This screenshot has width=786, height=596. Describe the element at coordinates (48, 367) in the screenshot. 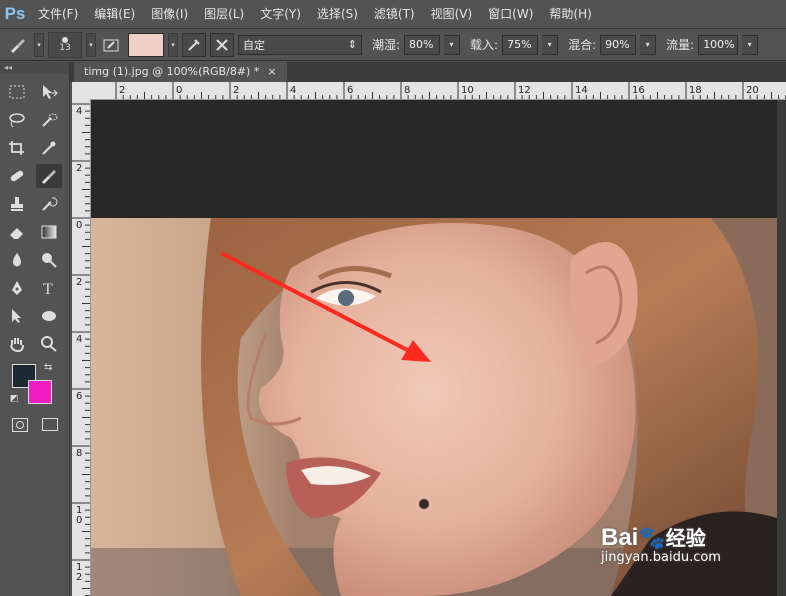

I see `swap-colors-icon: ⇆` at that location.